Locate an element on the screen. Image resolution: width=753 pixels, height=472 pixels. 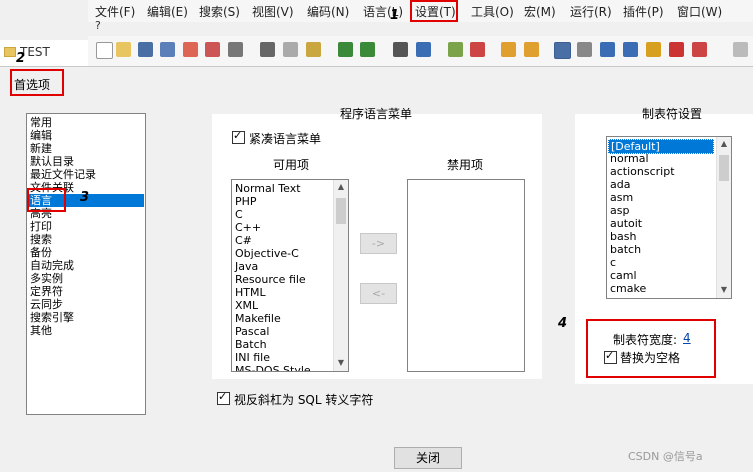
menu-encoding: 编码(N) is located at coordinates (328, 11).